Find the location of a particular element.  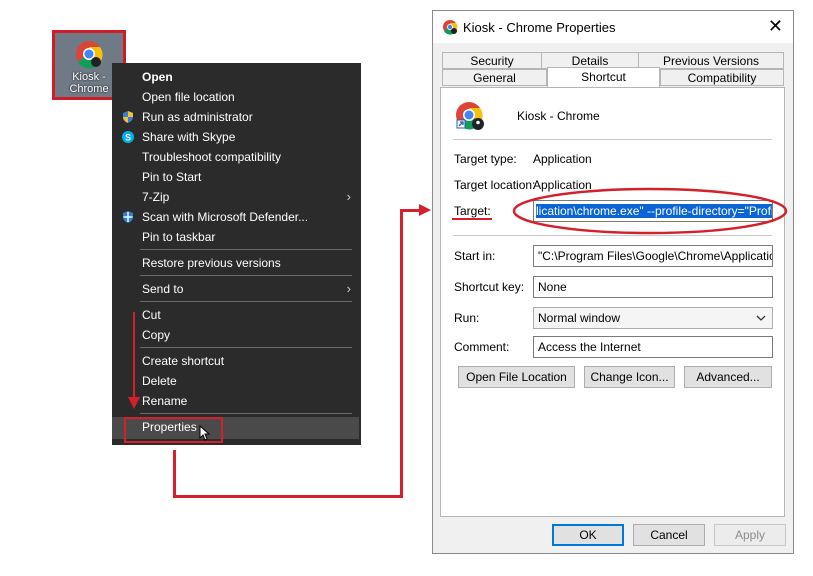

profile-badge-icon is located at coordinates (96, 62).